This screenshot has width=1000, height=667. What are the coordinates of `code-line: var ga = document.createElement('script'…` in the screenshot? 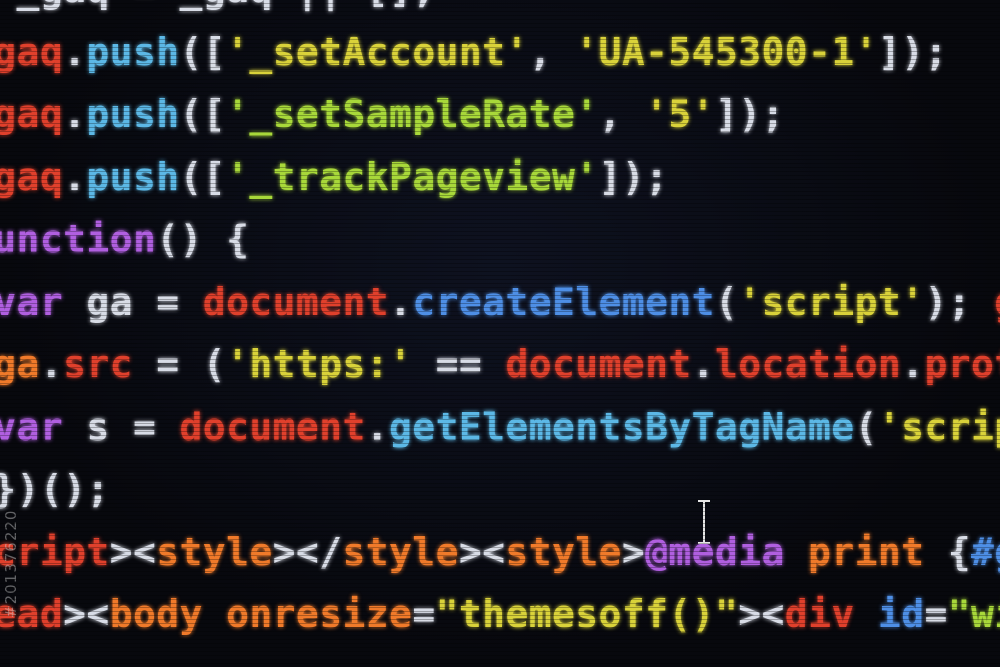 It's located at (500, 302).